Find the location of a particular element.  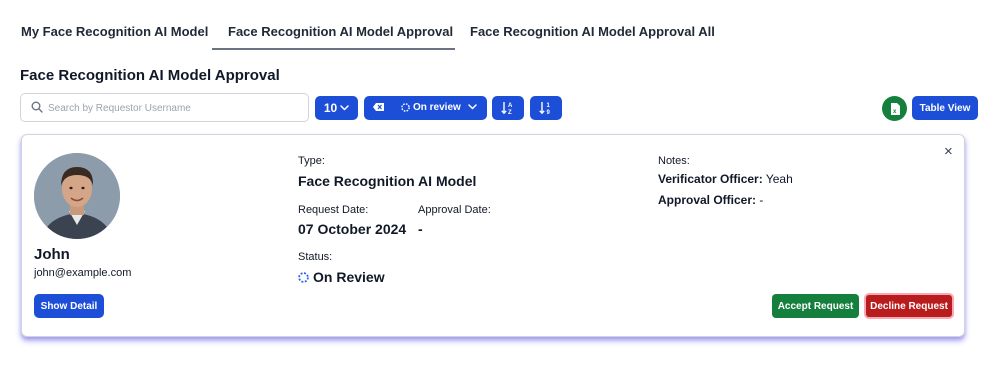

search-input is located at coordinates (173, 108).